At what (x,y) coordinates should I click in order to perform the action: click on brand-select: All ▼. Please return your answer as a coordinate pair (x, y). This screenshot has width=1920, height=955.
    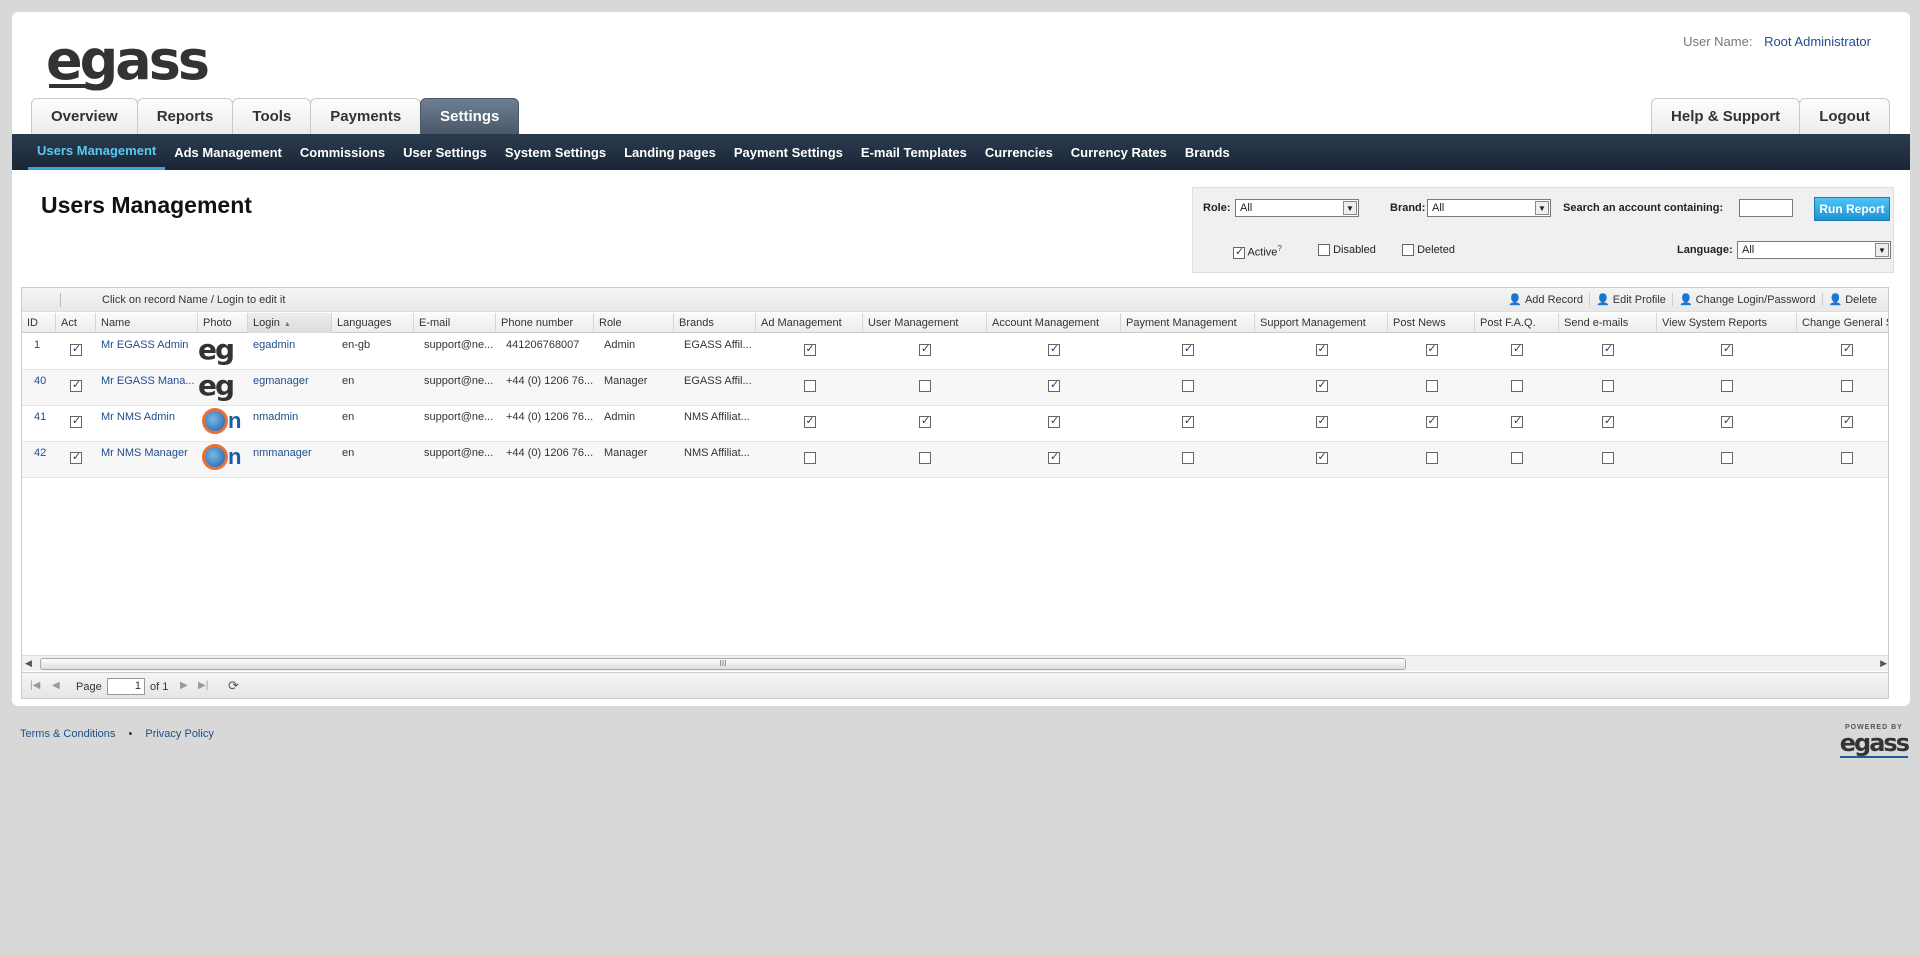
    Looking at the image, I should click on (1489, 208).